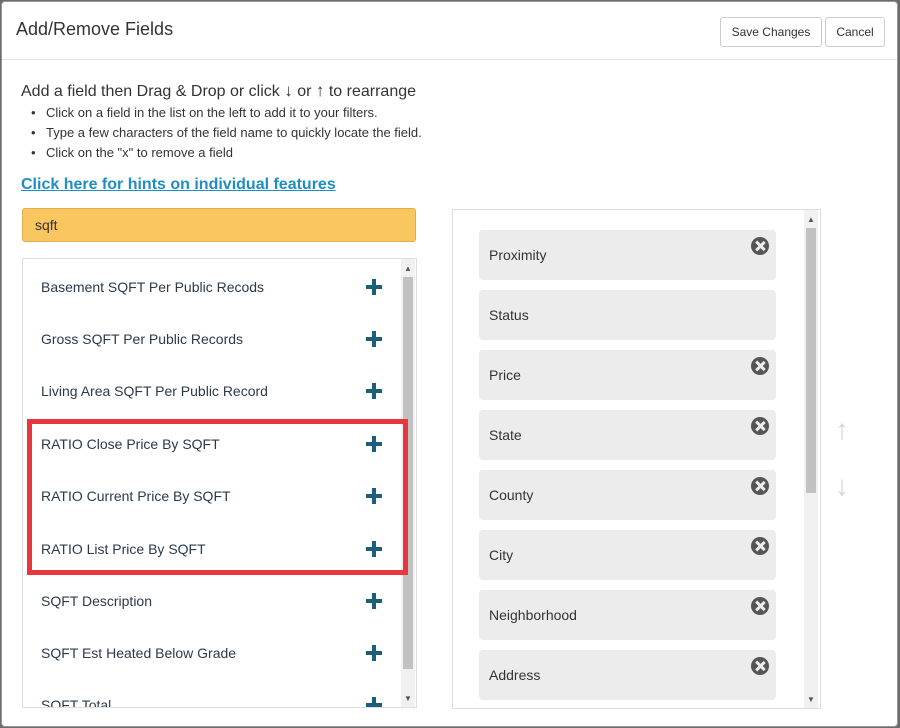 The width and height of the screenshot is (900, 728). I want to click on chip-label: Neighborhood, so click(533, 615).